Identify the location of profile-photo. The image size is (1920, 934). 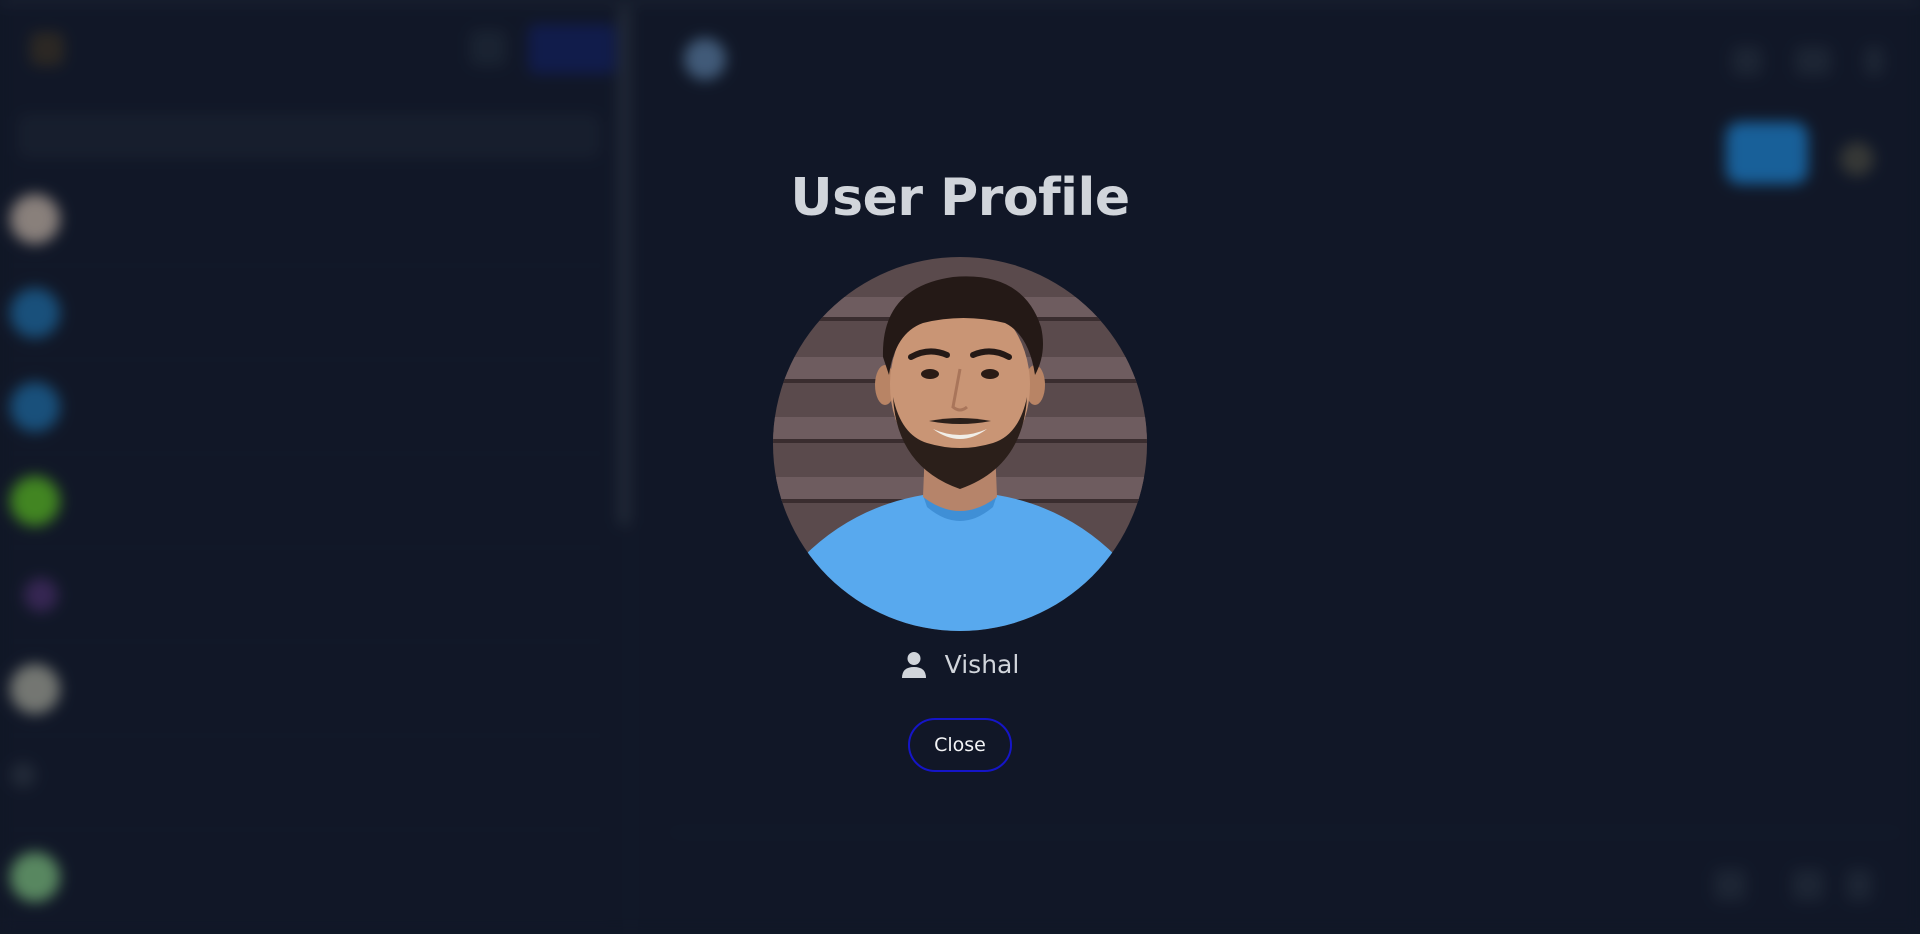
(960, 444).